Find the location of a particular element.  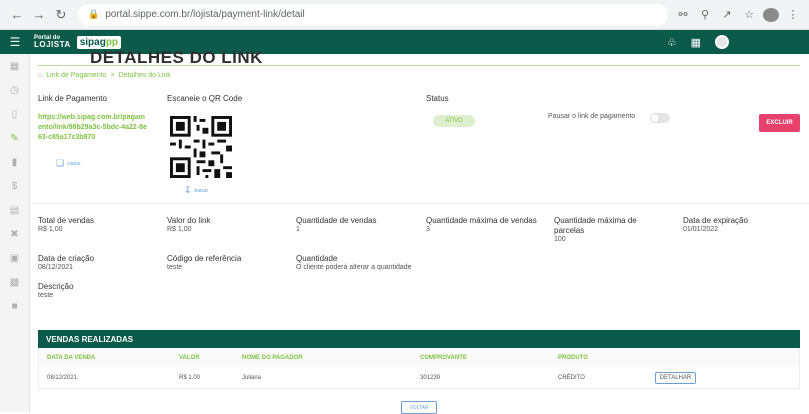

sipag-logo-suffix: pp is located at coordinates (112, 42).